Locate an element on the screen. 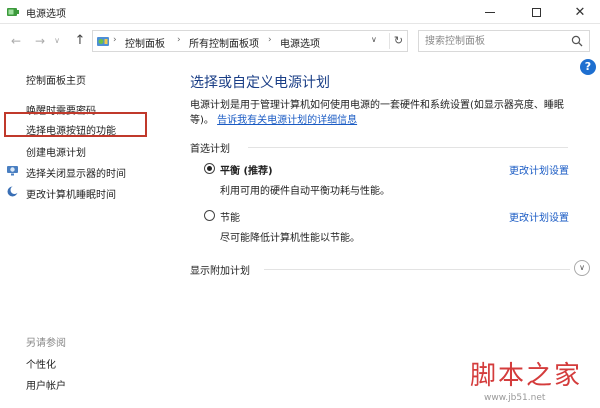  preferred-plans-label: 首选计划 is located at coordinates (210, 149).